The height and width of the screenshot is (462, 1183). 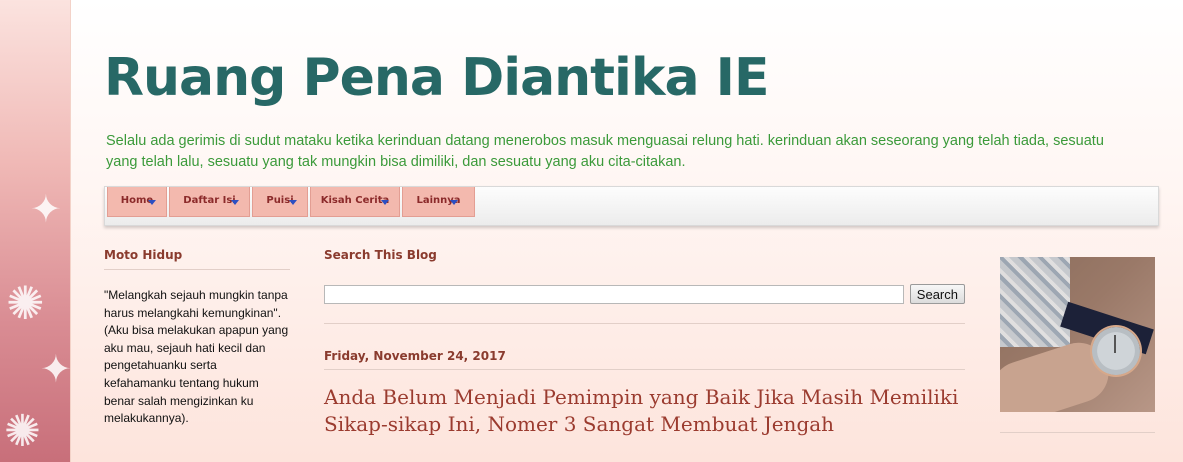 I want to click on menu-item-kisah-cerita: Kisah Cerita, so click(x=355, y=202).